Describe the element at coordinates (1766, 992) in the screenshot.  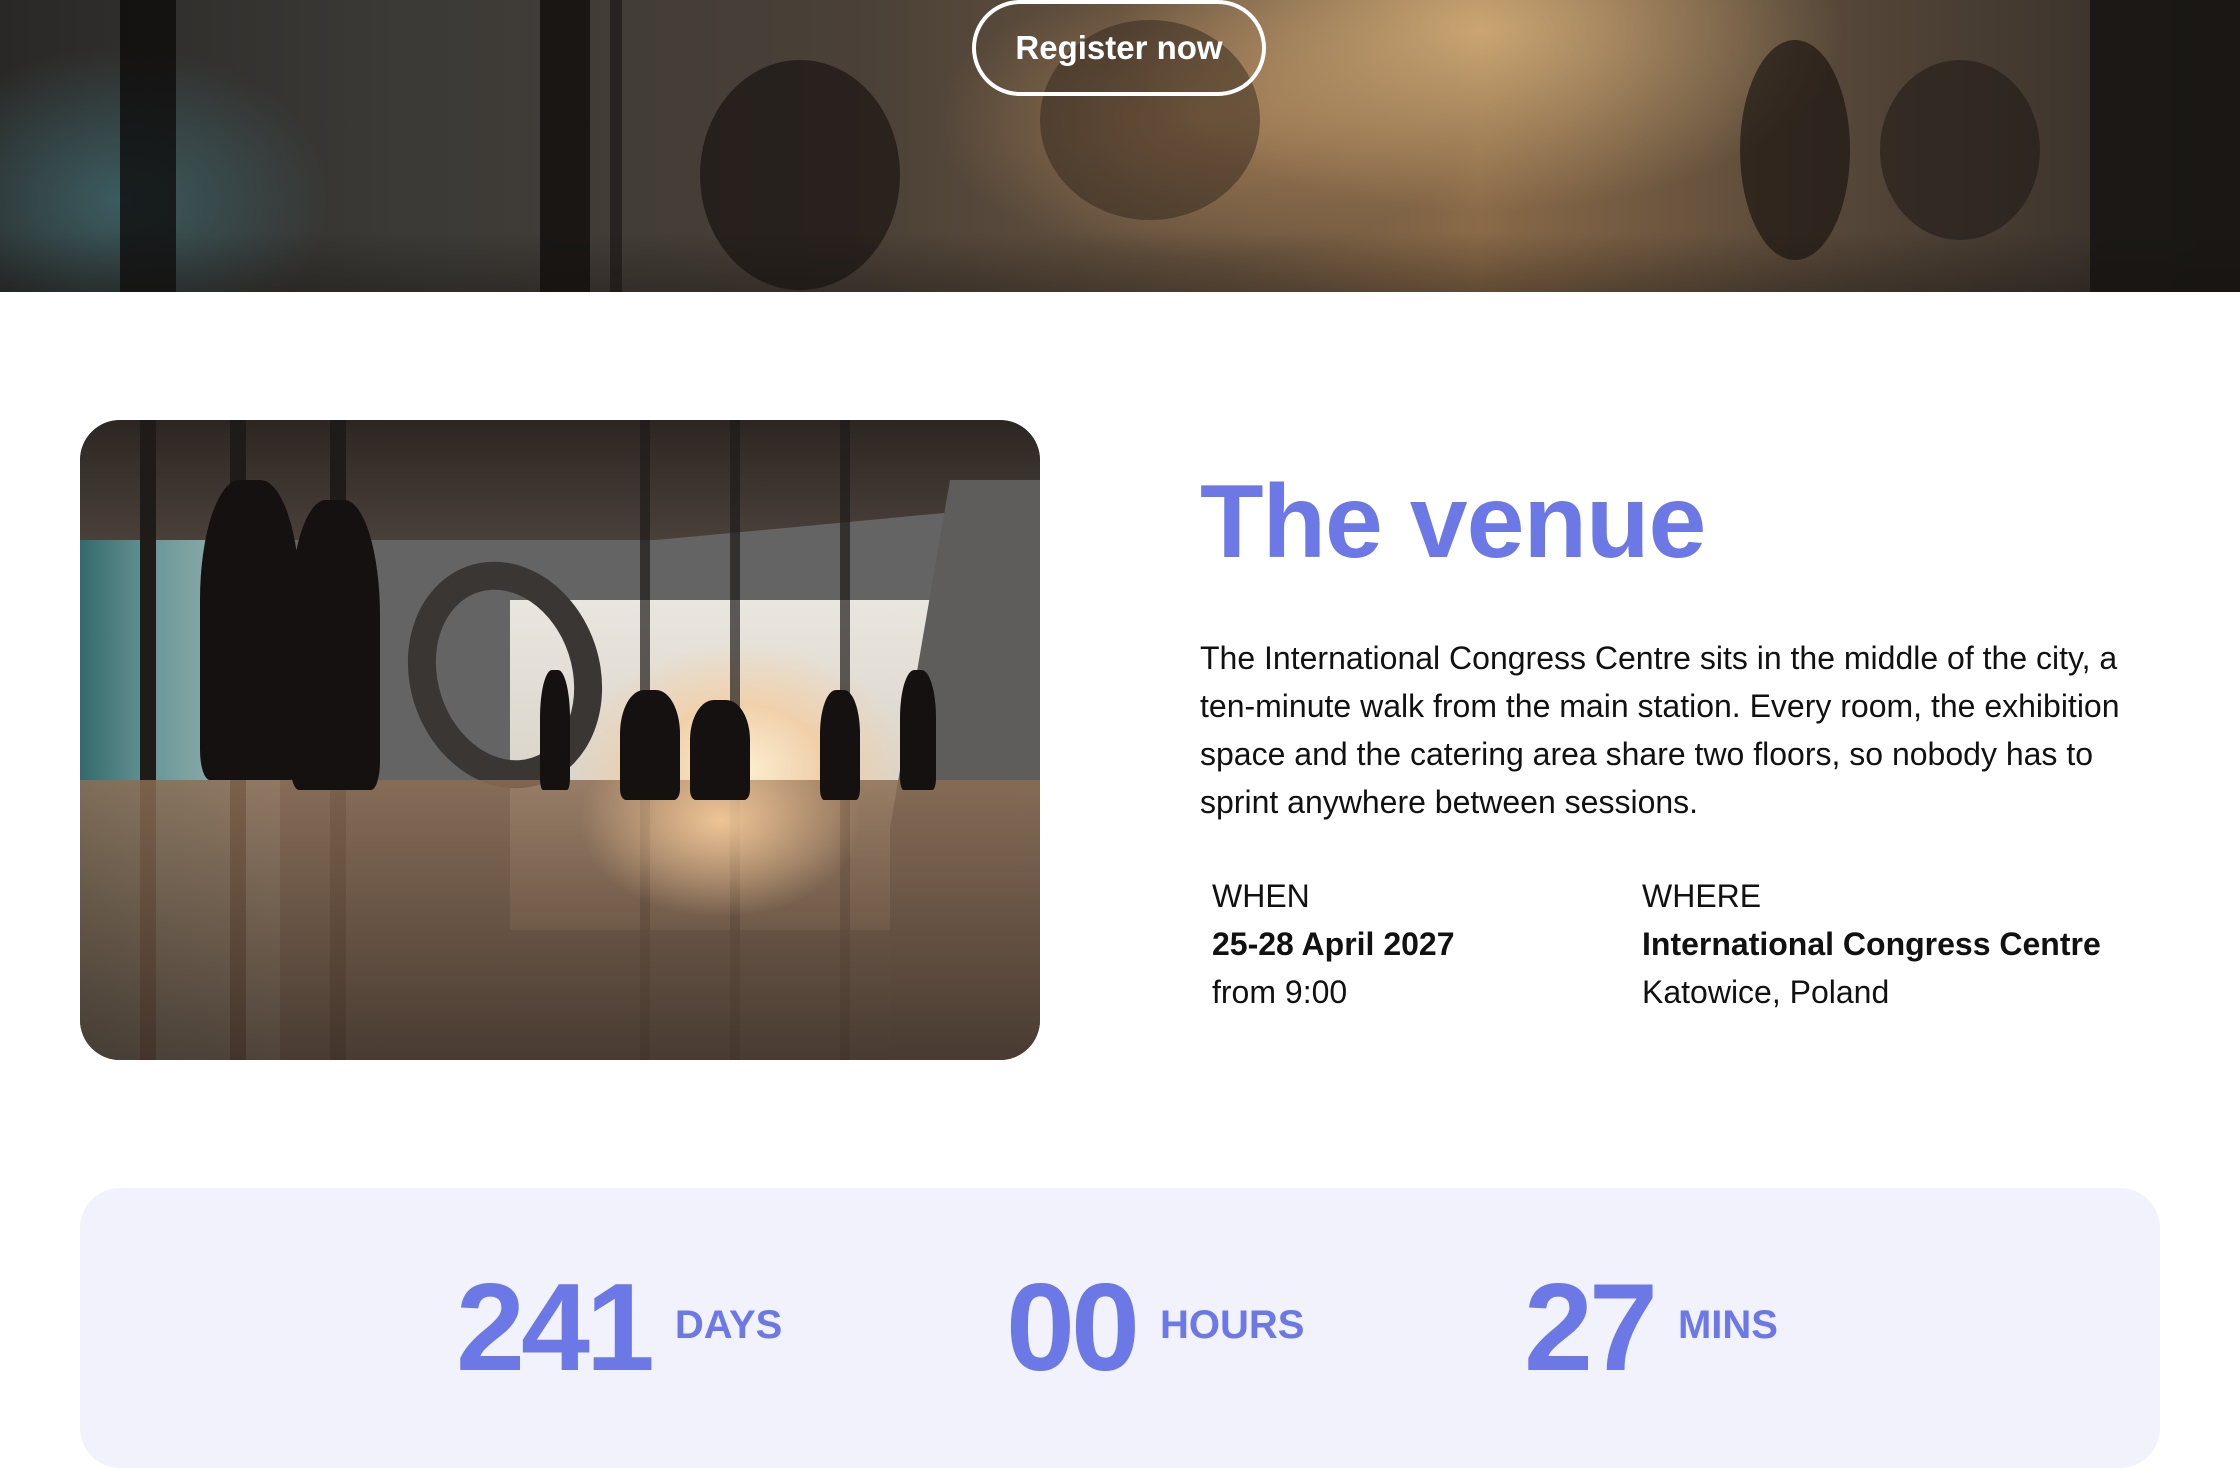
I see `venue-location: Katowice, Poland` at that location.